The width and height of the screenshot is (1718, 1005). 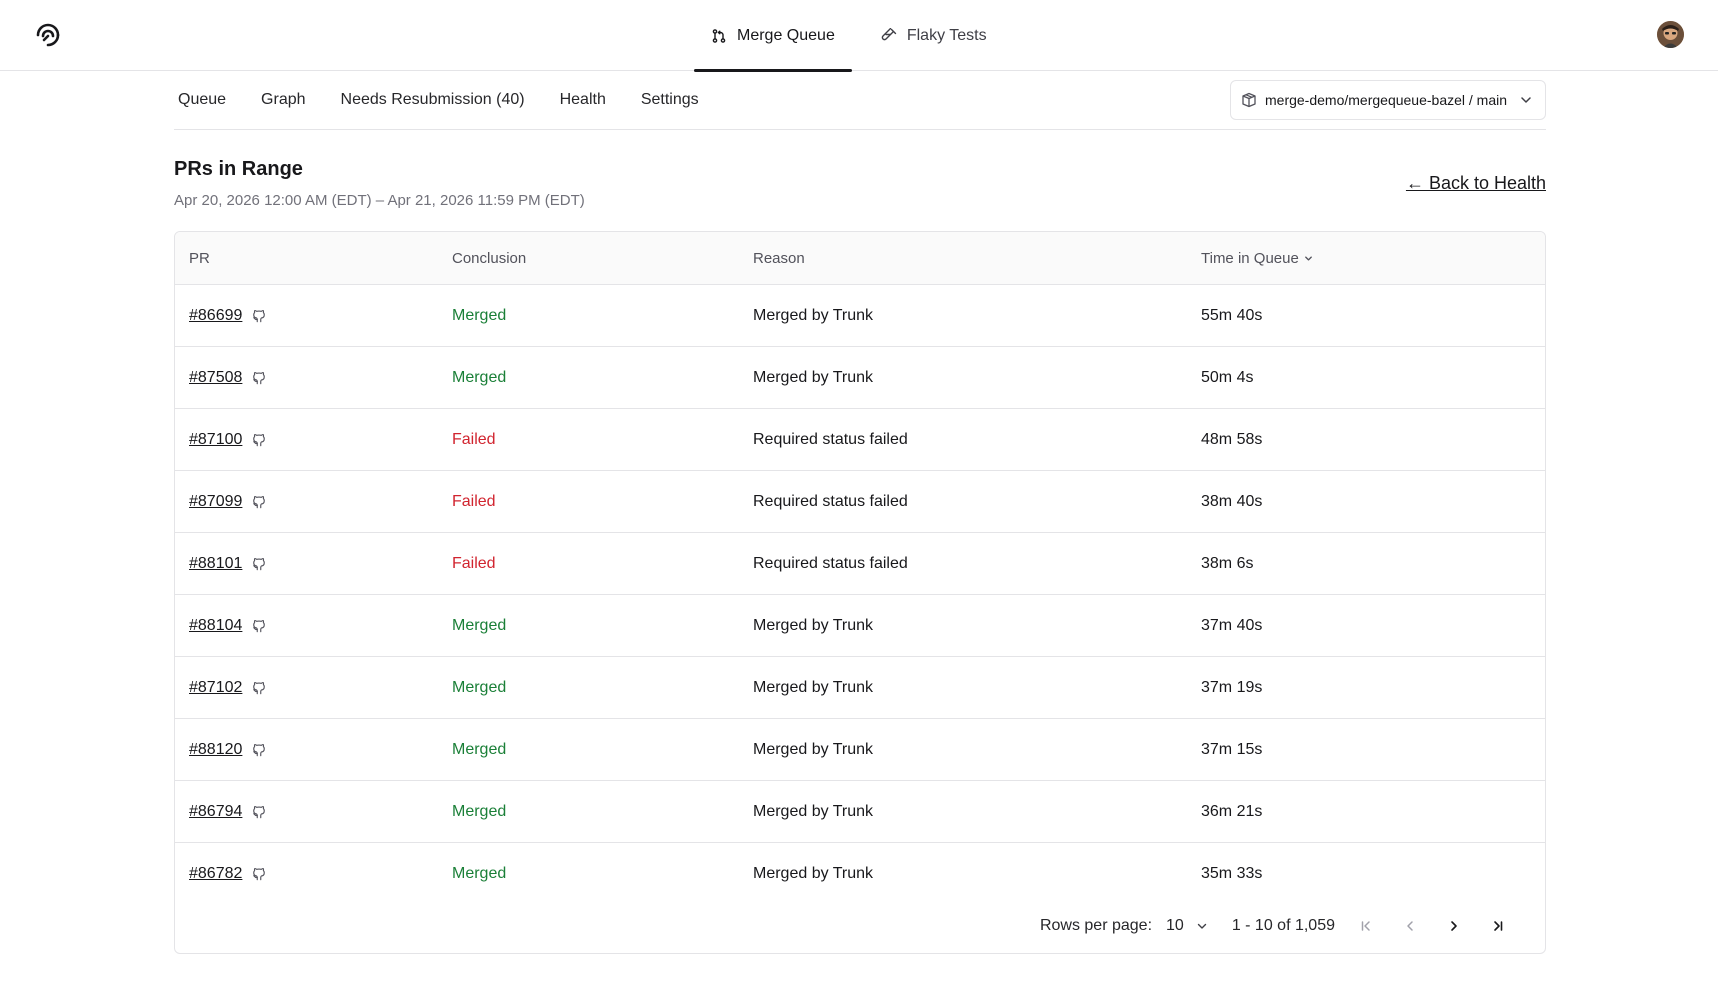 I want to click on table-row: #88101 Failed Required status failed 38m 6s, so click(x=860, y=564).